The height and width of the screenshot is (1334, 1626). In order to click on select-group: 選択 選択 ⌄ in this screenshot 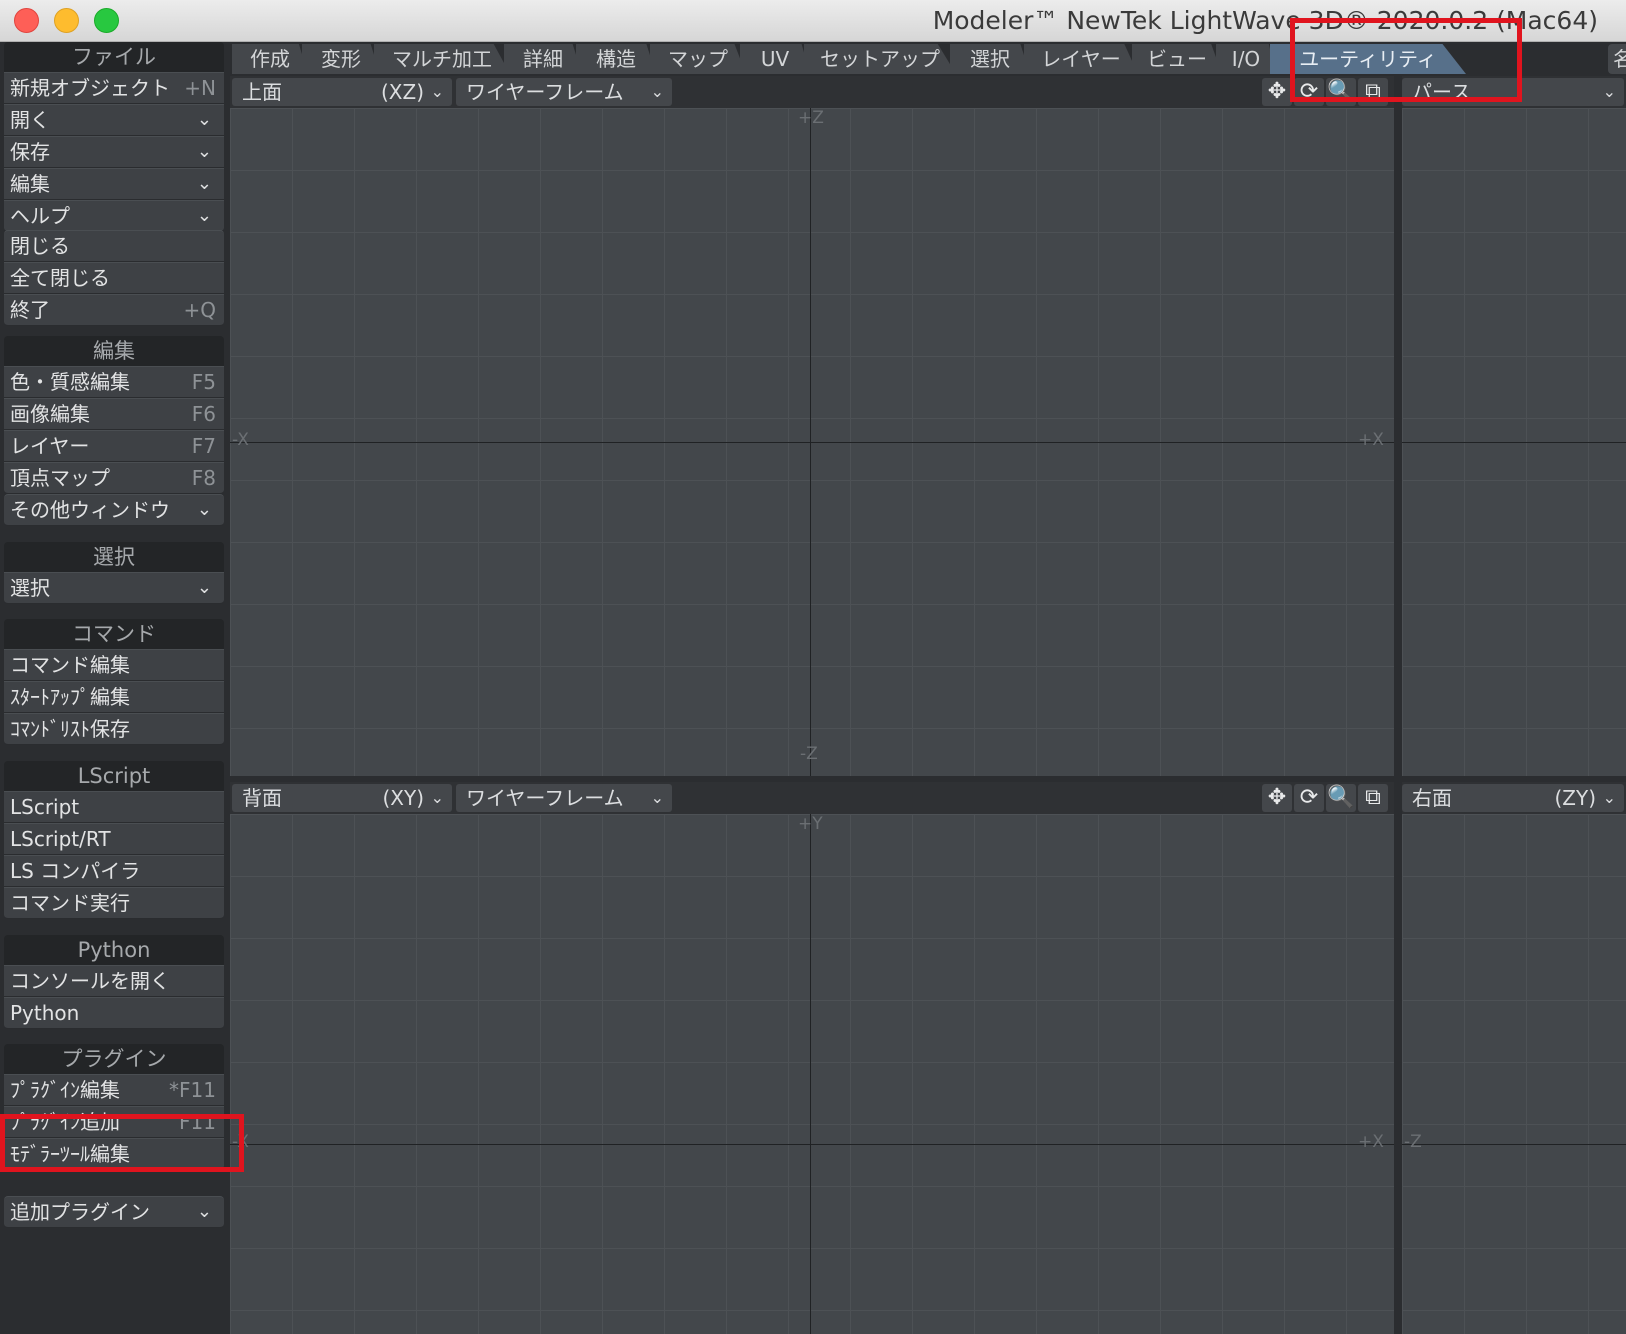, I will do `click(114, 573)`.